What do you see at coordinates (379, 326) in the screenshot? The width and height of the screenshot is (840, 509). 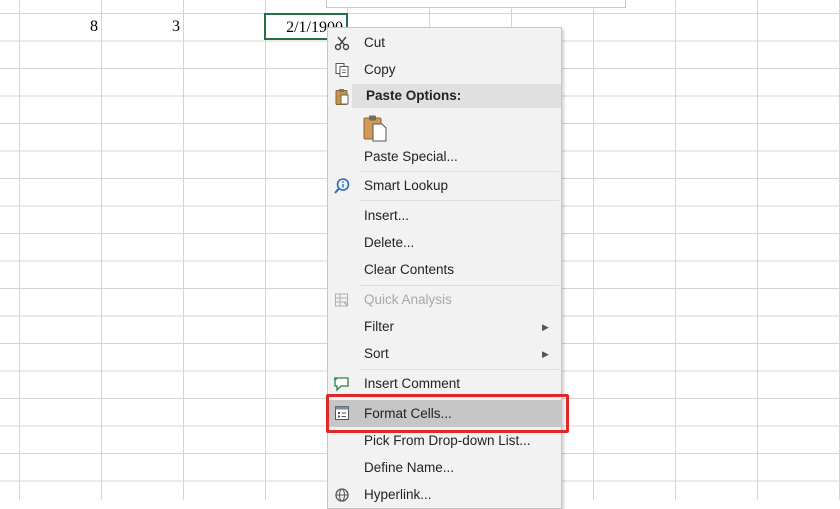 I see `filter-label: Filter` at bounding box center [379, 326].